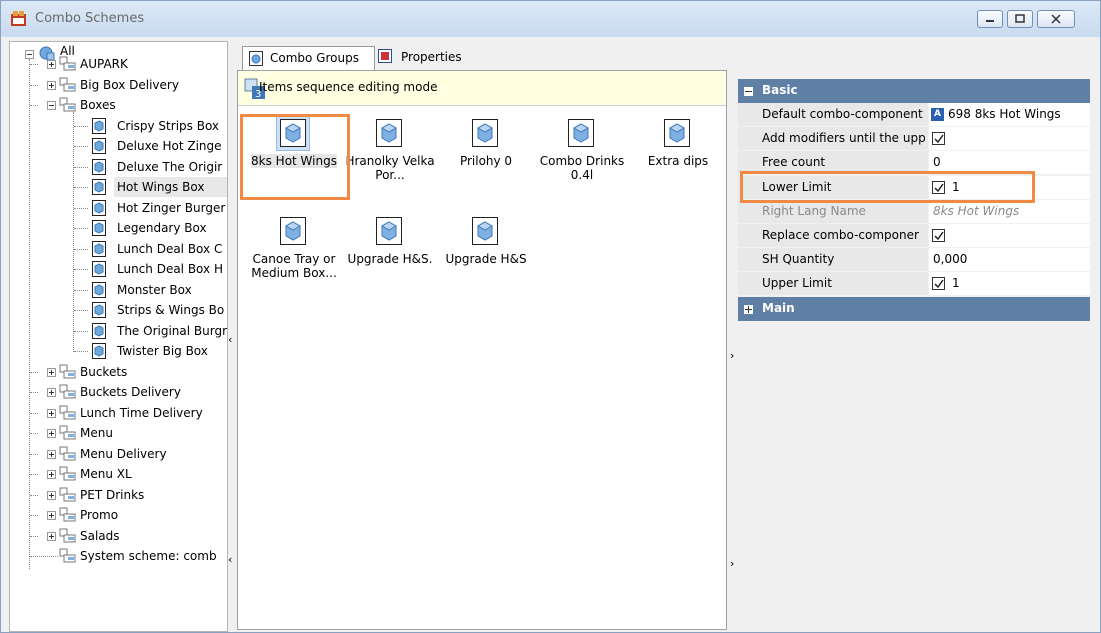  I want to click on tab-combo-groups: Combo Groups, so click(308, 58).